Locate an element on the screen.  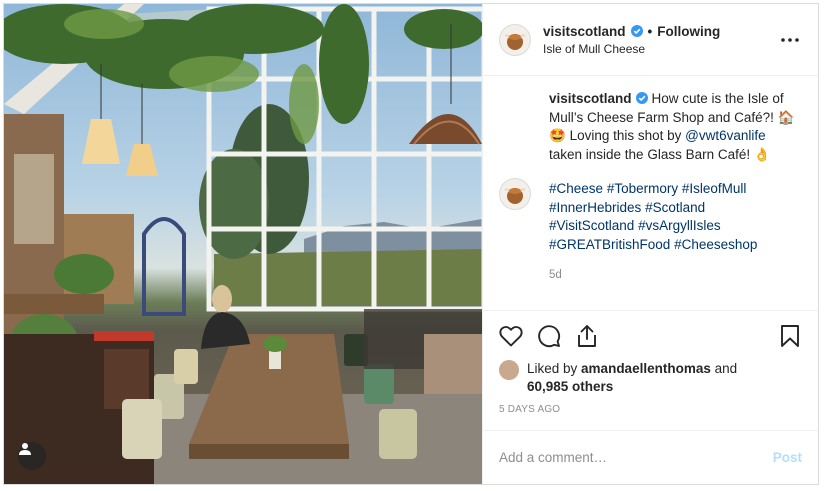
save-button is located at coordinates (790, 336).